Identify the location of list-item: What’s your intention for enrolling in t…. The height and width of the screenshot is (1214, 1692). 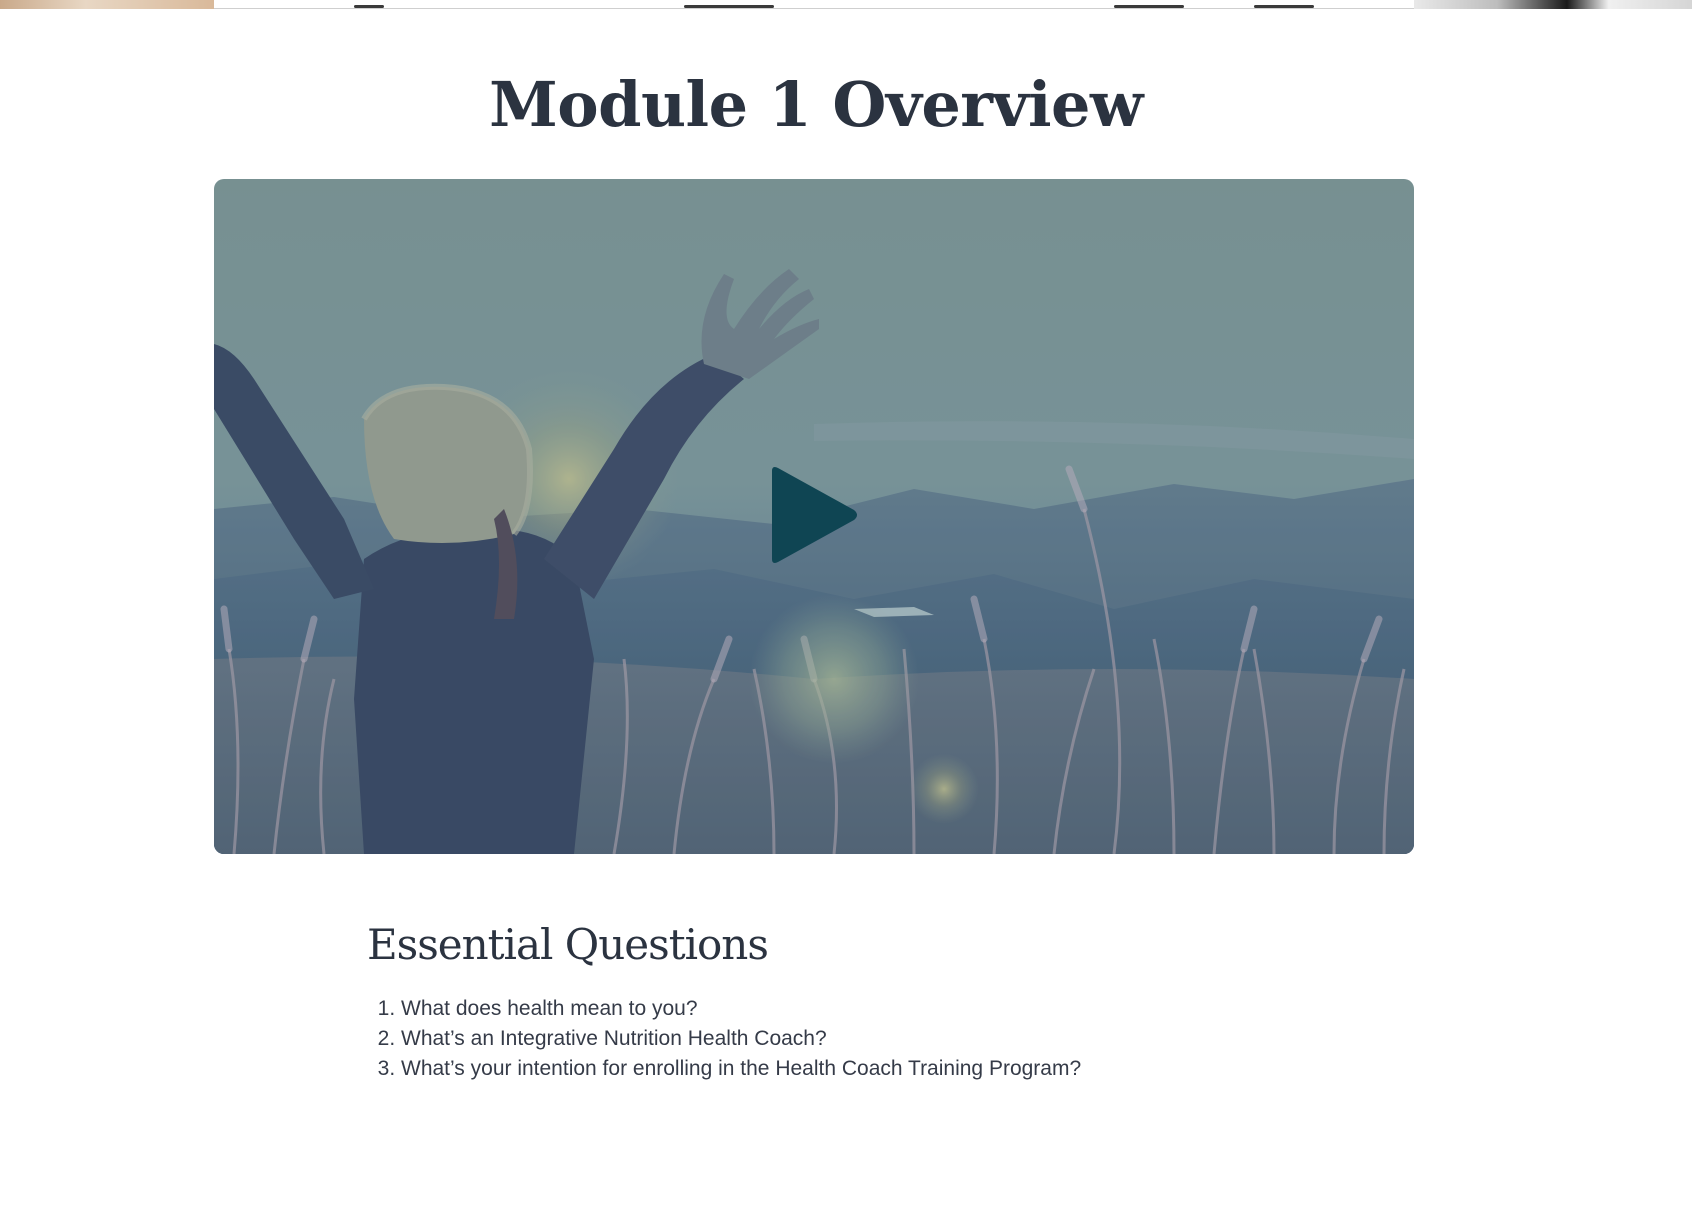
(864, 1069).